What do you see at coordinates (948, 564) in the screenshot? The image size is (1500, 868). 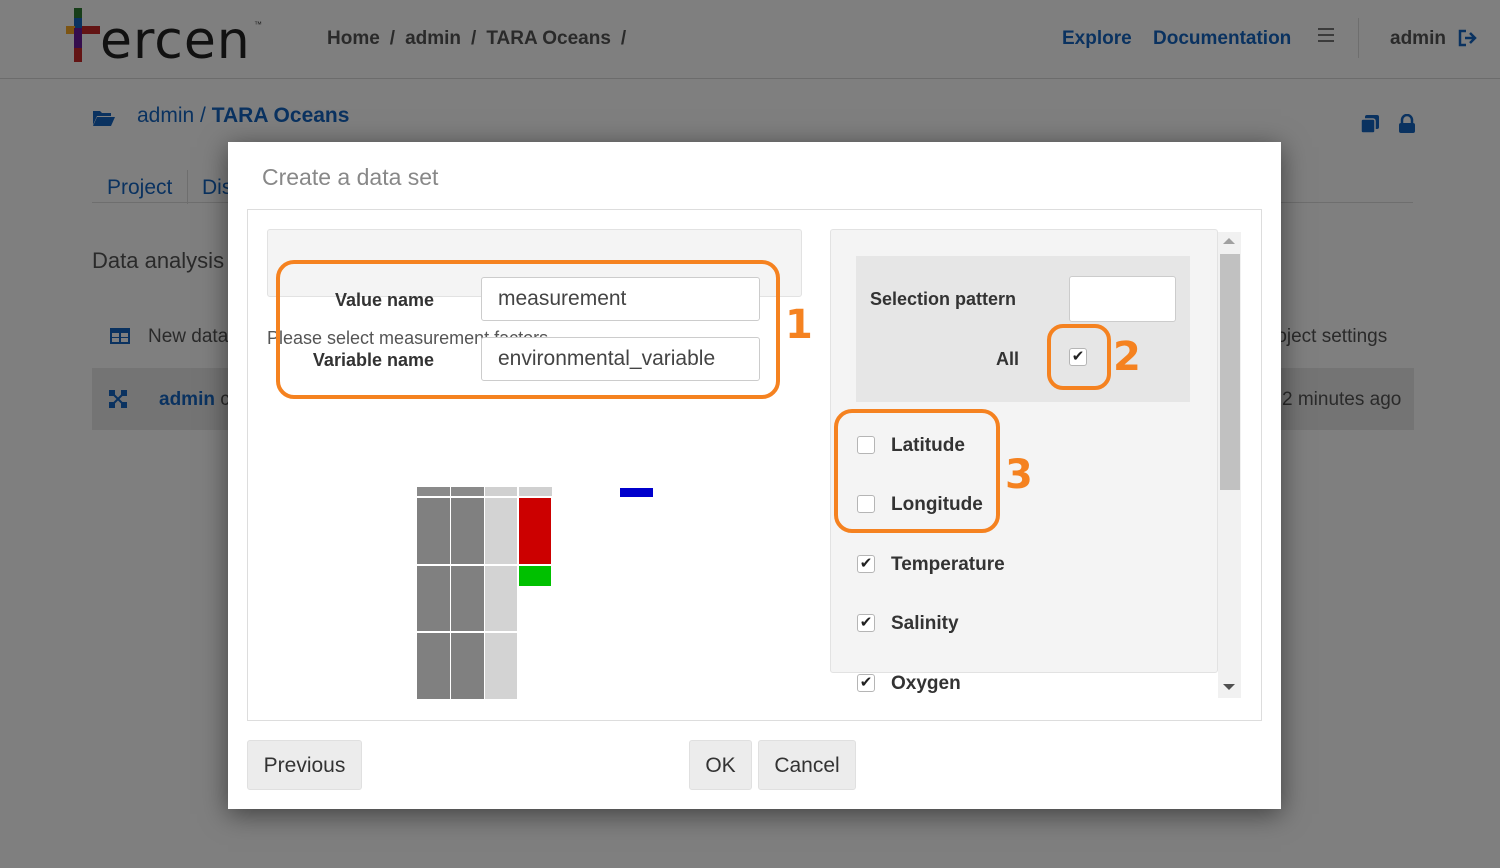 I see `temperature-label: Temperature` at bounding box center [948, 564].